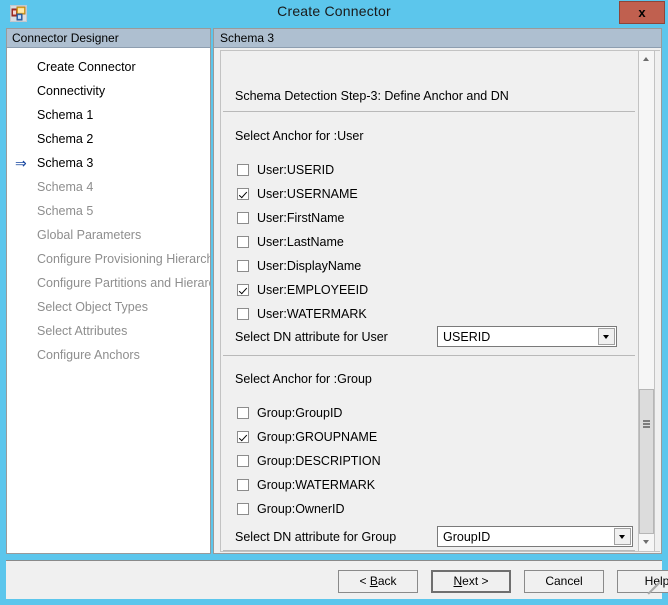 This screenshot has height=605, width=668. Describe the element at coordinates (89, 235) in the screenshot. I see `sidebar-item-label: Global Parameters` at that location.